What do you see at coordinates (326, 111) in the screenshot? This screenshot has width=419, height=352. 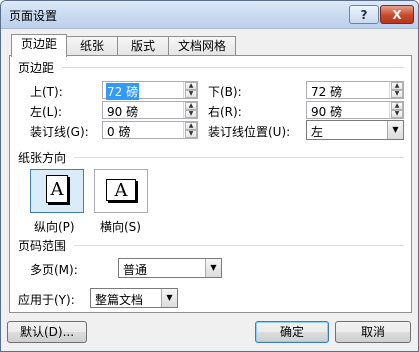 I see `right-margin-value: 90 磅` at bounding box center [326, 111].